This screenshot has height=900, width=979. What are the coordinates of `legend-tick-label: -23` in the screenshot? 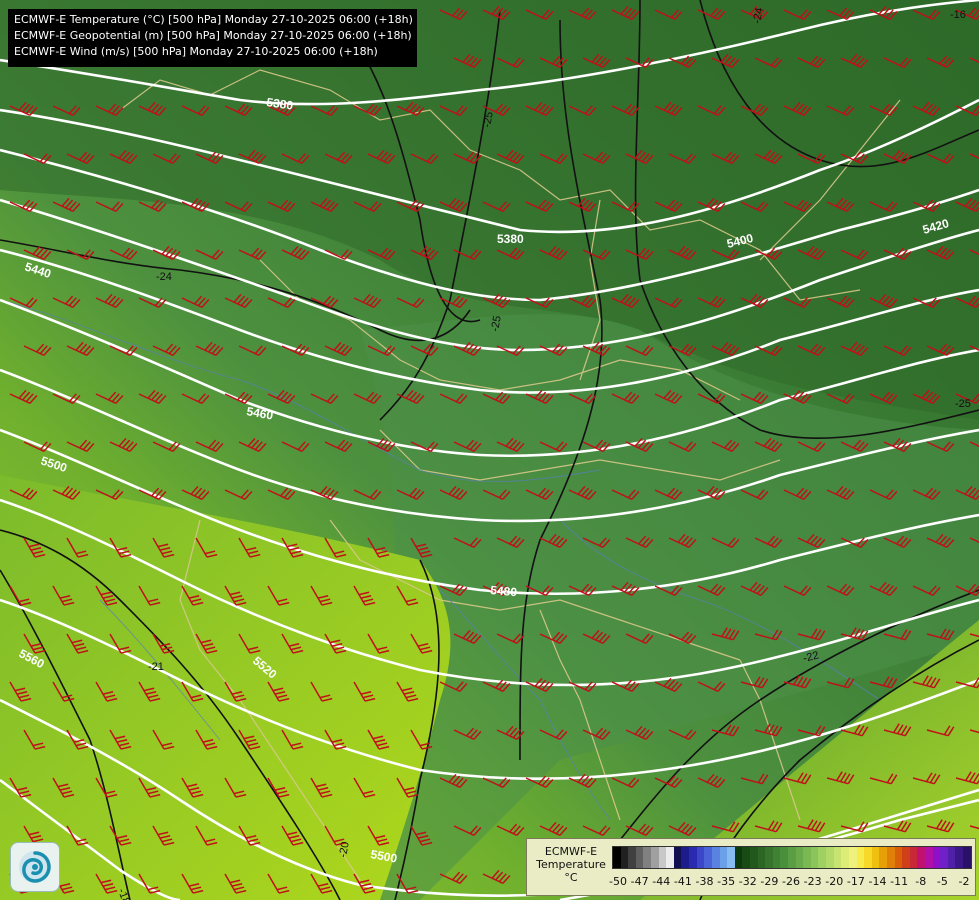 It's located at (812, 881).